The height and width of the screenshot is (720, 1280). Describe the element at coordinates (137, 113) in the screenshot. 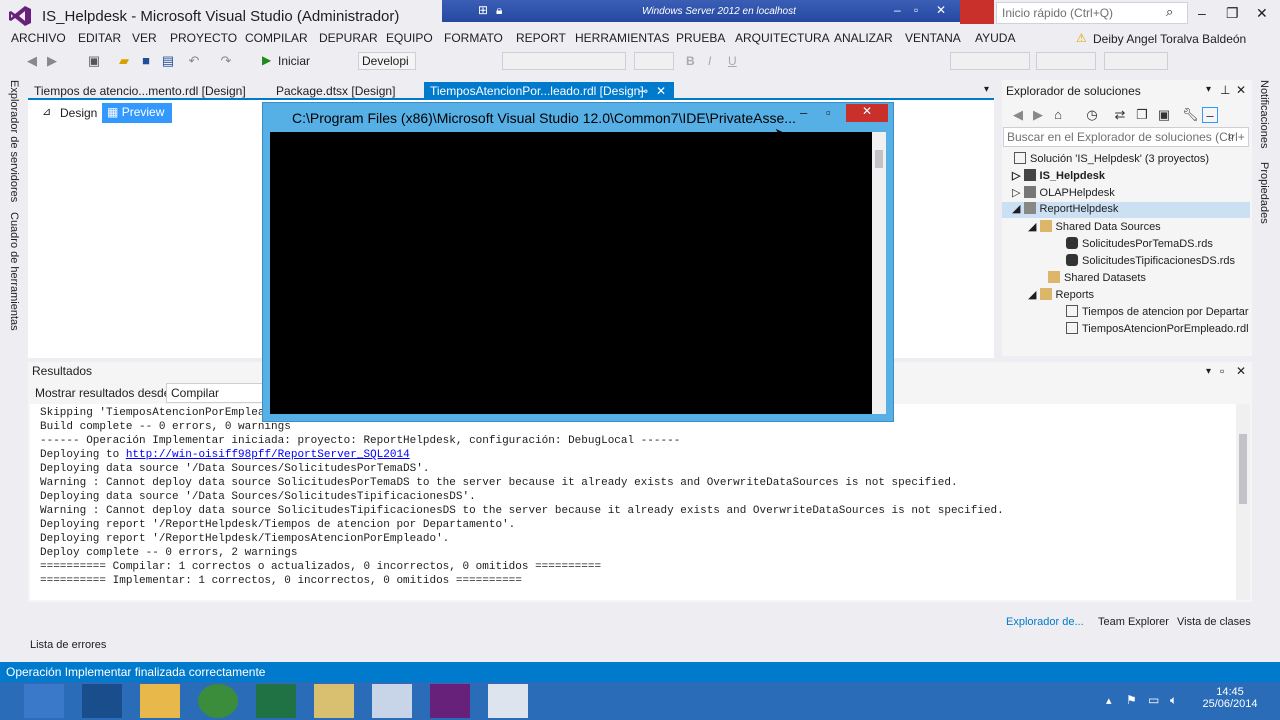

I see `preview-view-tab: ▦ Preview` at that location.